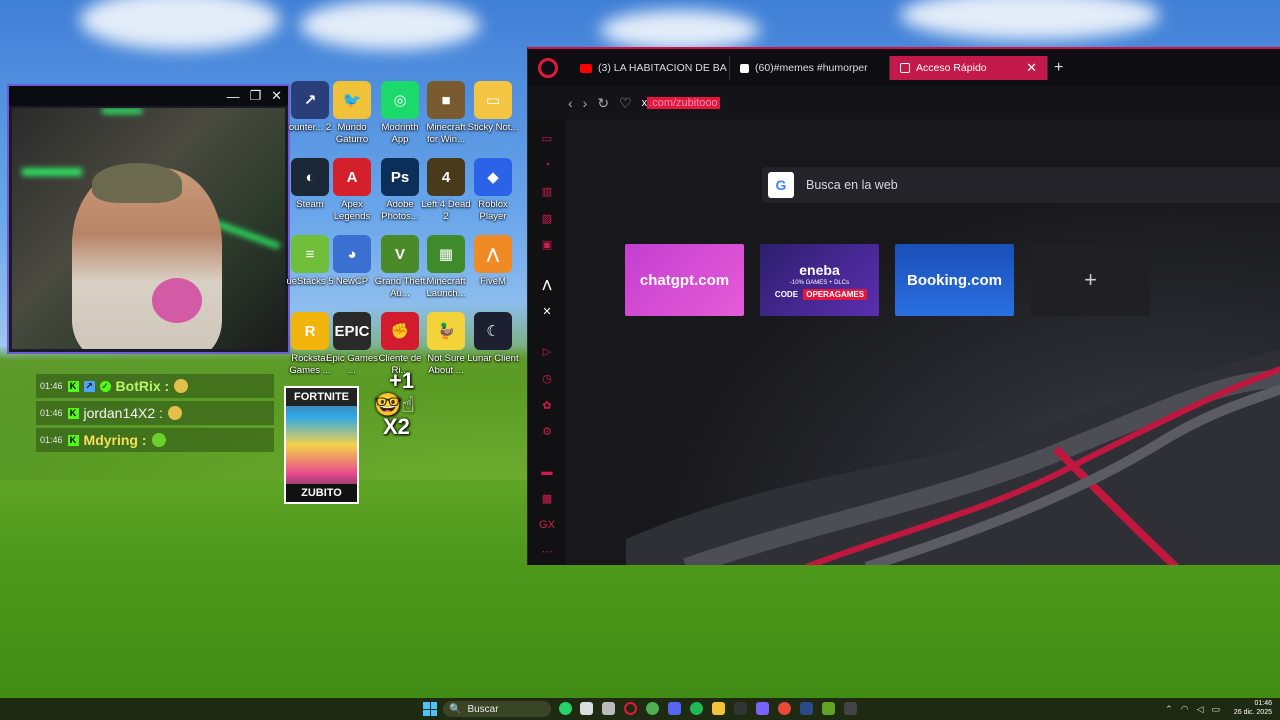 This screenshot has height=720, width=1280. Describe the element at coordinates (819, 269) in the screenshot. I see `tile-label: eneba` at that location.